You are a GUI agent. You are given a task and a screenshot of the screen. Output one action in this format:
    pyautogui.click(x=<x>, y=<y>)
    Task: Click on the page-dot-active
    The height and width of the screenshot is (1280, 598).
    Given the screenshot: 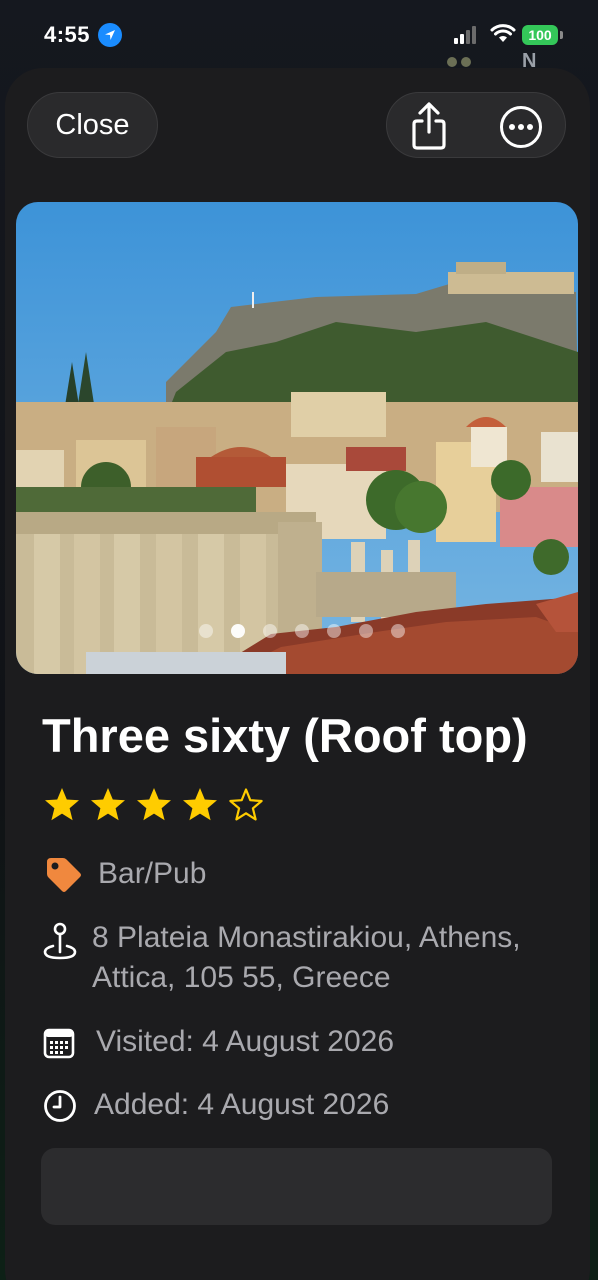 What is the action you would take?
    pyautogui.click(x=238, y=631)
    